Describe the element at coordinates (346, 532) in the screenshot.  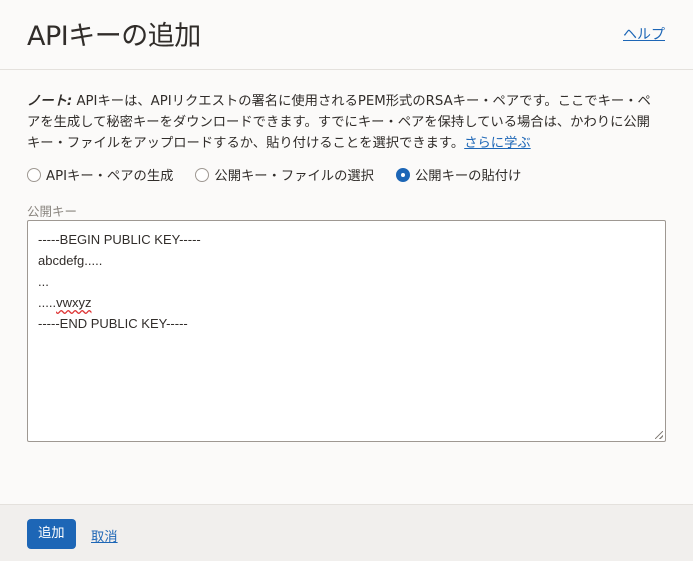
I see `dialog-footer: 追加 取消` at that location.